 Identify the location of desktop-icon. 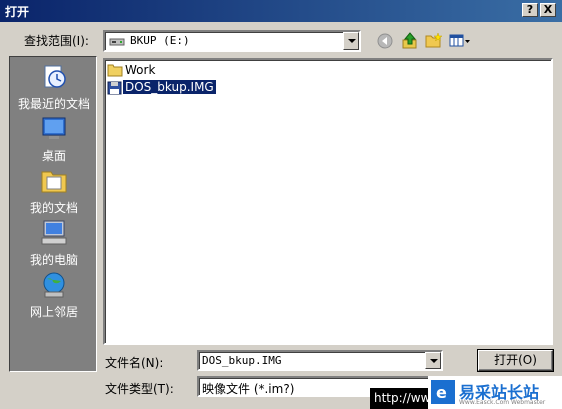
(54, 128).